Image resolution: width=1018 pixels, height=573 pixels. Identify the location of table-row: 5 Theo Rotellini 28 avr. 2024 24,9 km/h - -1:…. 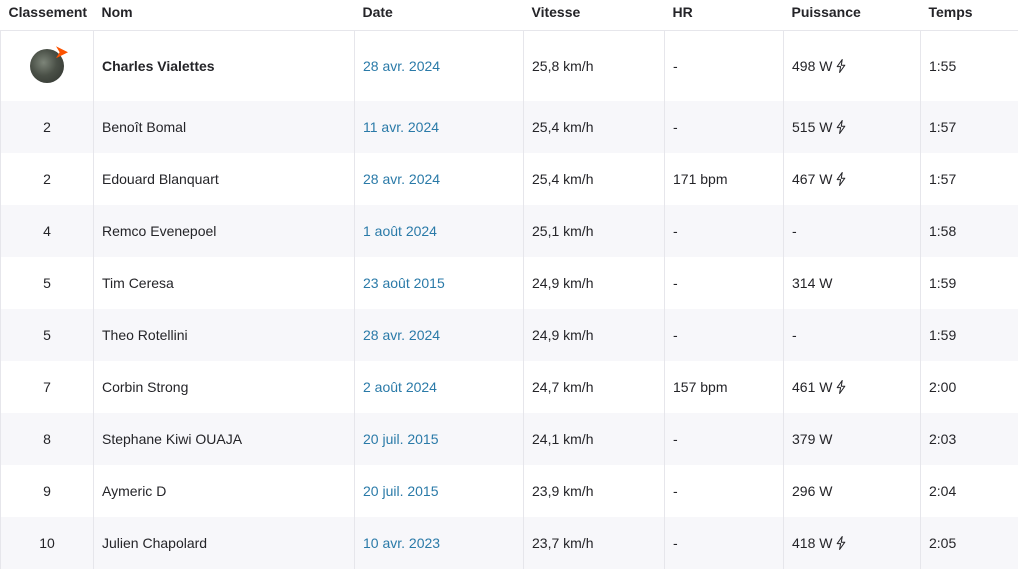
(509, 335).